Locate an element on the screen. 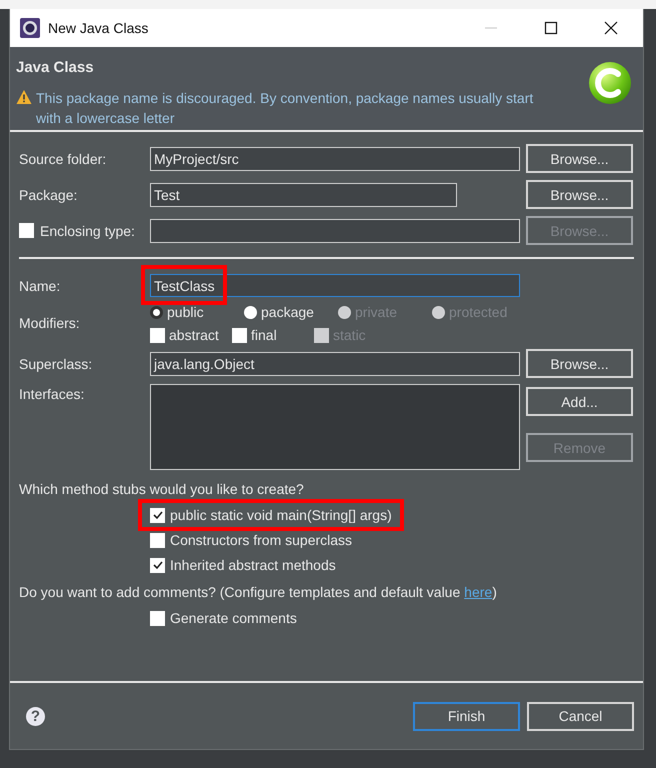  question-text: ) is located at coordinates (494, 592).